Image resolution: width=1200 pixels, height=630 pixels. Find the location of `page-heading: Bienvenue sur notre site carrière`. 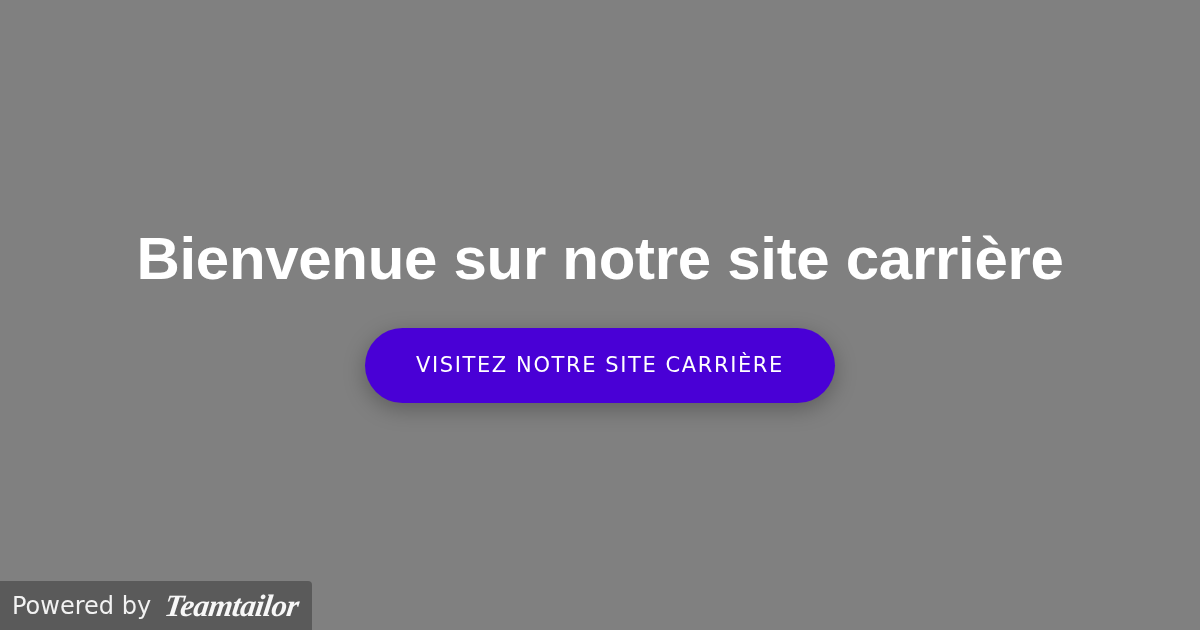

page-heading: Bienvenue sur notre site carrière is located at coordinates (600, 258).